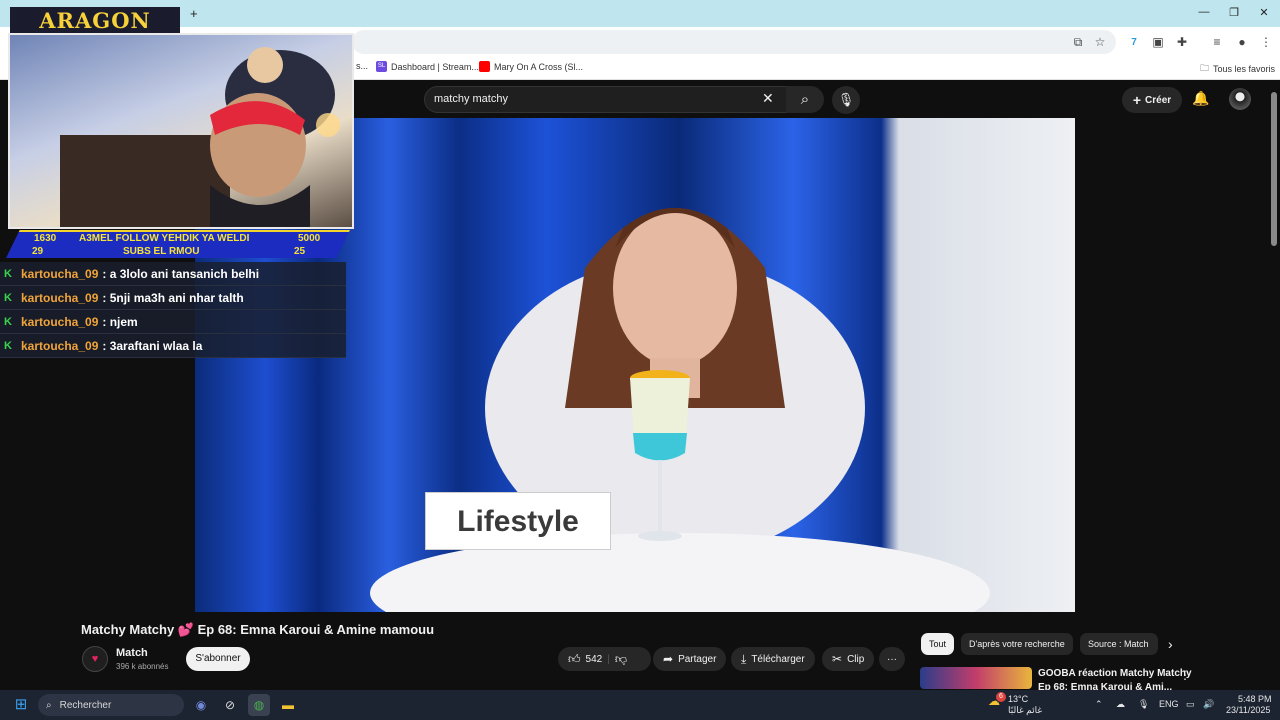 This screenshot has width=1280, height=720. What do you see at coordinates (95, 659) in the screenshot?
I see `channel-avatar: ♥` at bounding box center [95, 659].